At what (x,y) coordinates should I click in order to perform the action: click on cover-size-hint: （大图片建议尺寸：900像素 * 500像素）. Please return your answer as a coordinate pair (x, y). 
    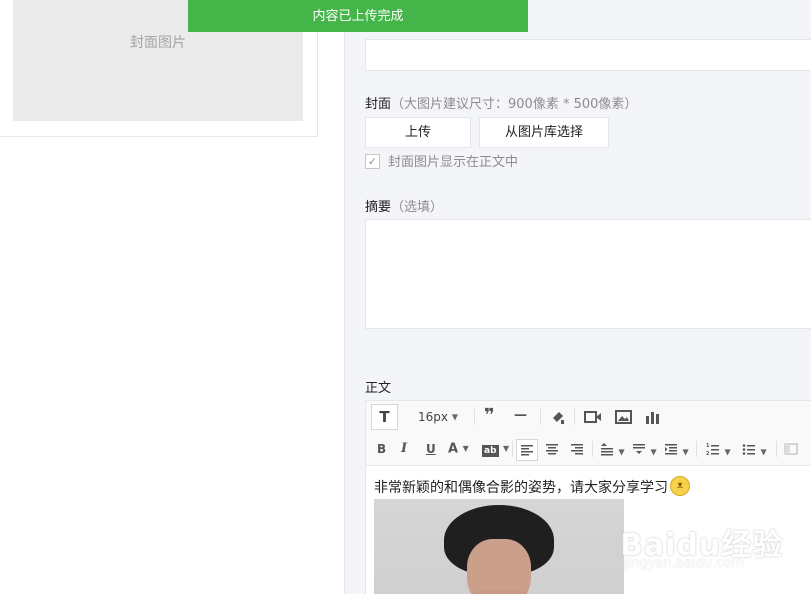
    Looking at the image, I should click on (514, 104).